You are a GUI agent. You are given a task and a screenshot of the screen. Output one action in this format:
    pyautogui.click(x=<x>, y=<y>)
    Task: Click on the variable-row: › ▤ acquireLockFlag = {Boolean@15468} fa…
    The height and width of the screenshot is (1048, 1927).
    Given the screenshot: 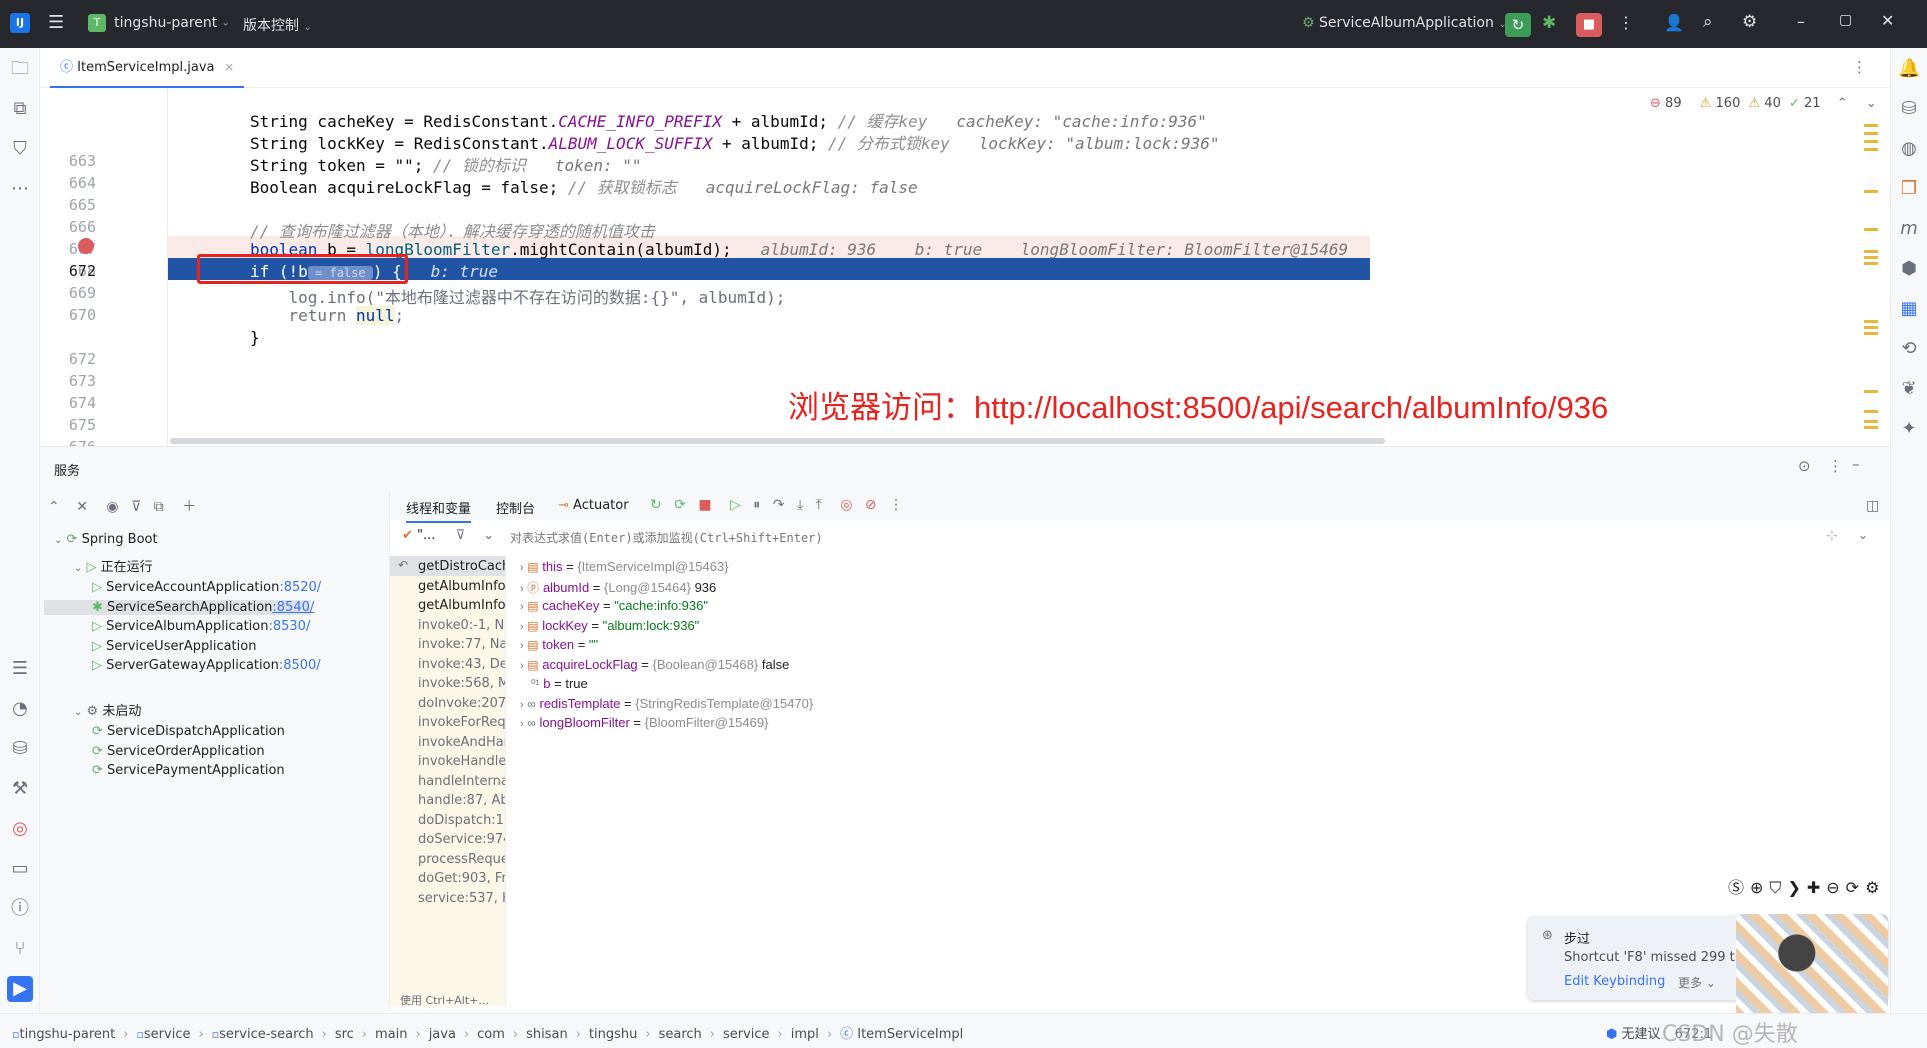 What is the action you would take?
    pyautogui.click(x=654, y=664)
    